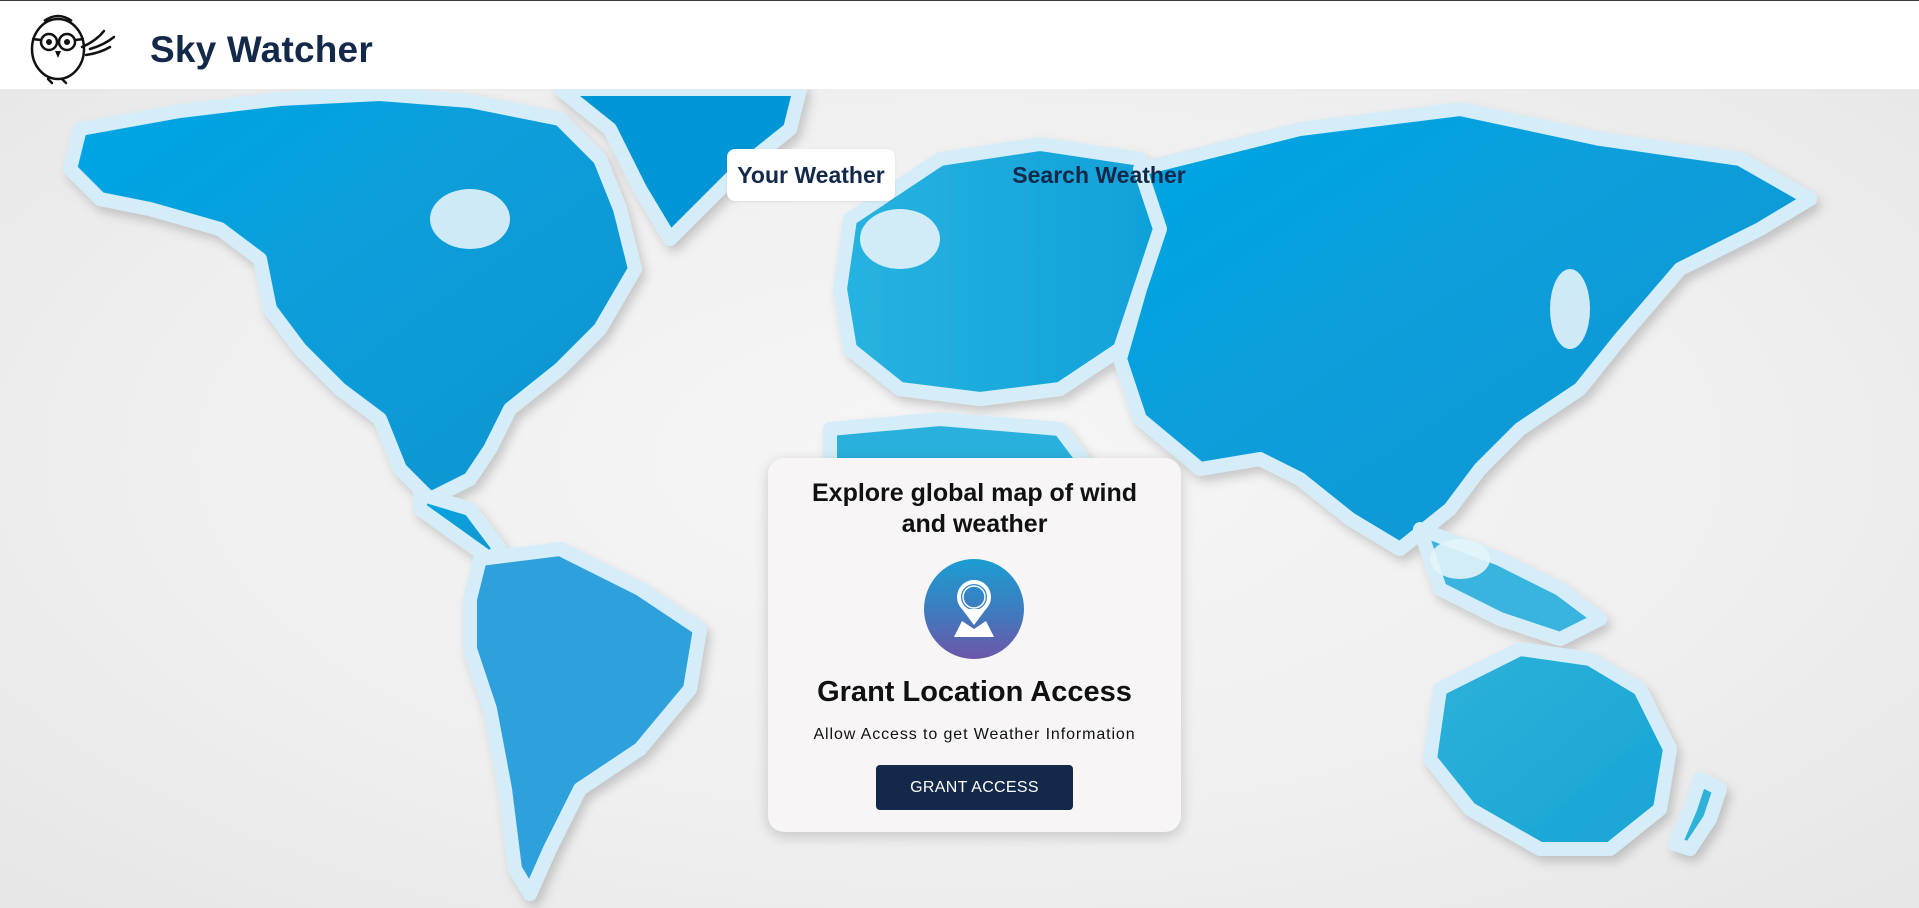  What do you see at coordinates (974, 734) in the screenshot?
I see `card-subtitle: Allow Access to get Weather Information` at bounding box center [974, 734].